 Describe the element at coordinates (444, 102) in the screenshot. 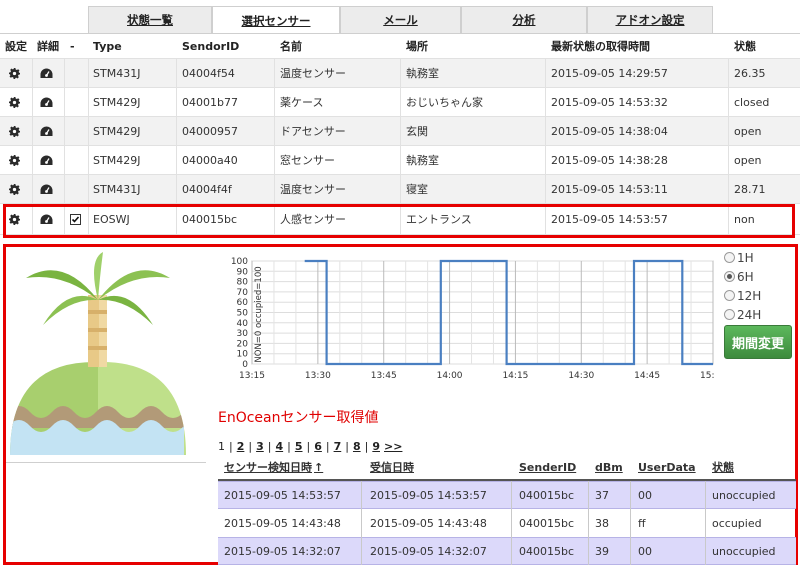

I see `sensor-place: おじいちゃん家` at that location.